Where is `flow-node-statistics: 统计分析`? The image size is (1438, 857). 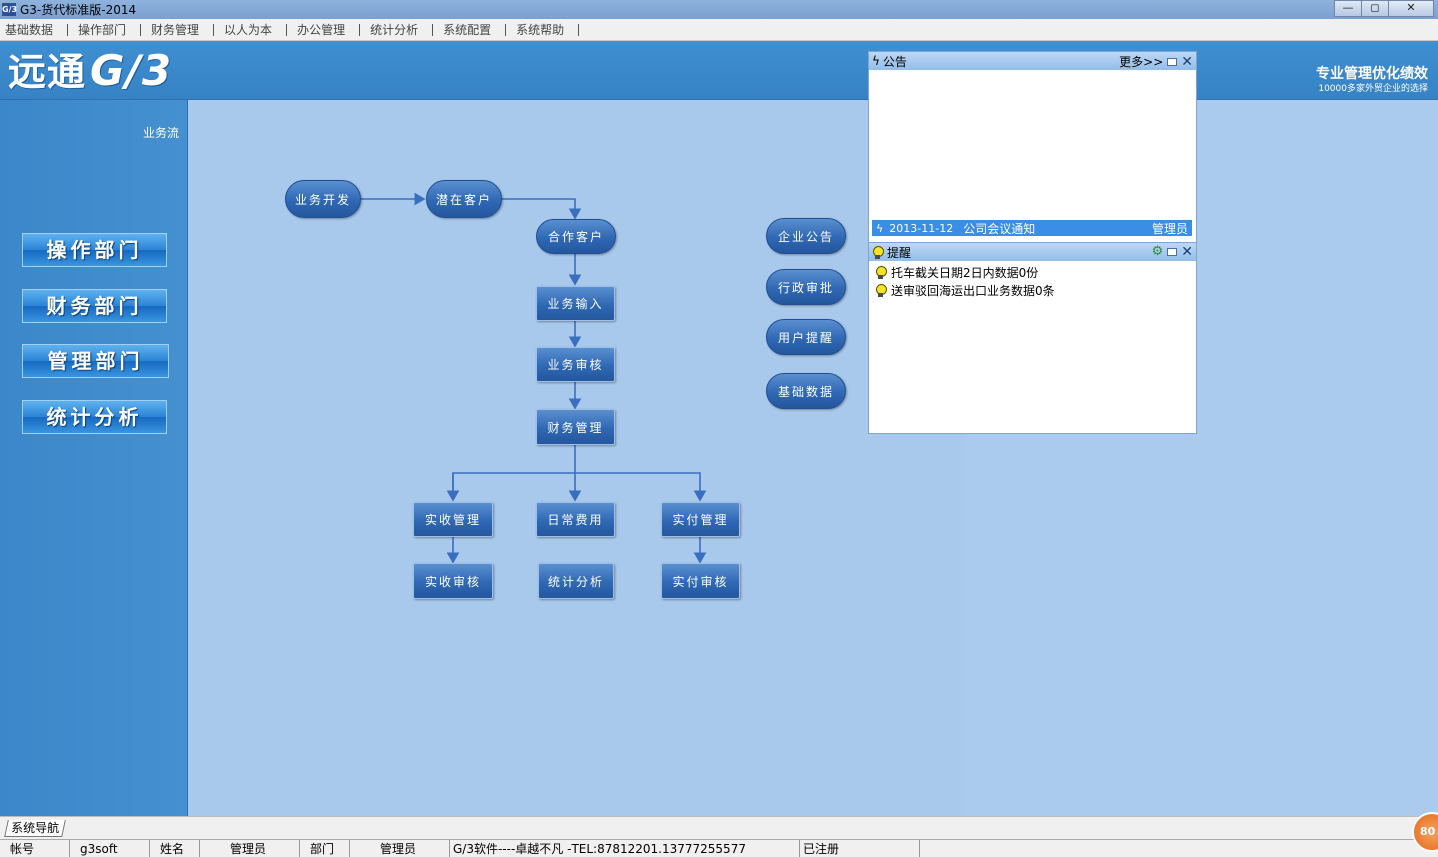 flow-node-statistics: 统计分析 is located at coordinates (576, 581).